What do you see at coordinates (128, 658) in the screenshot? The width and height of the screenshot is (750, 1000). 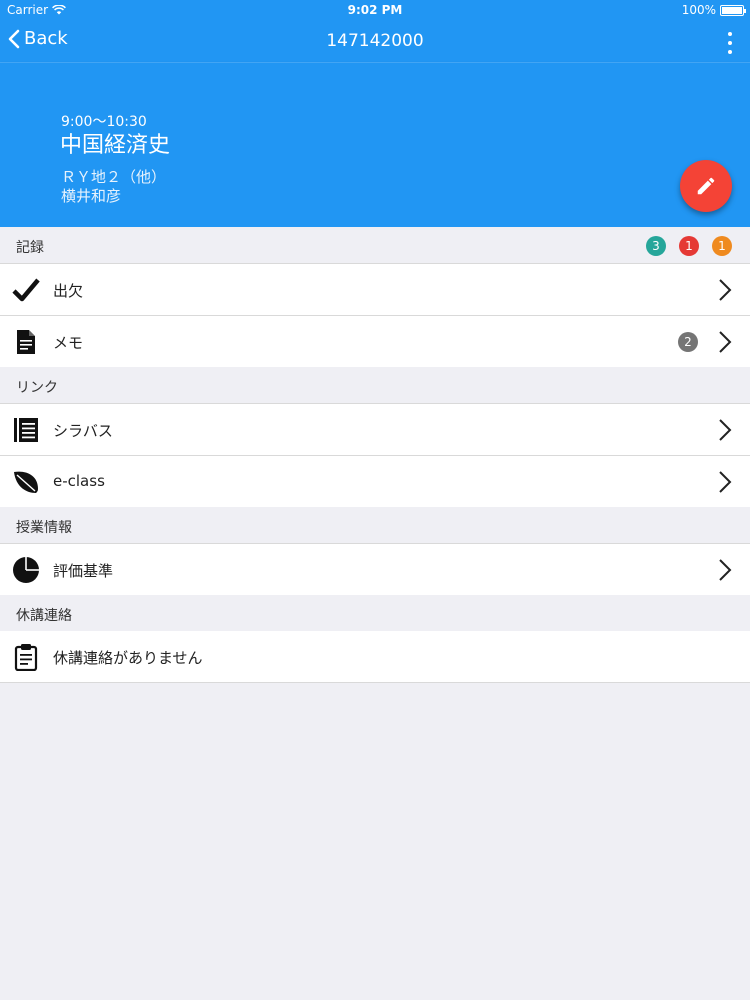 I see `row-label-no-cancellation: 休講連絡がありません` at bounding box center [128, 658].